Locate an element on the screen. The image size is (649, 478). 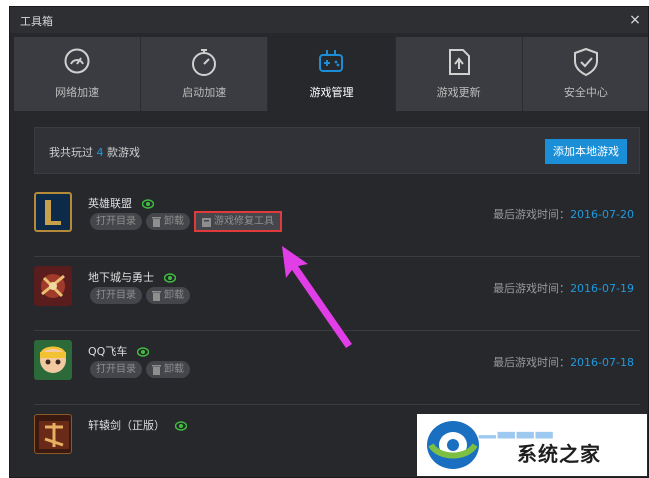
game-name: 地下城与勇士 is located at coordinates (132, 277).